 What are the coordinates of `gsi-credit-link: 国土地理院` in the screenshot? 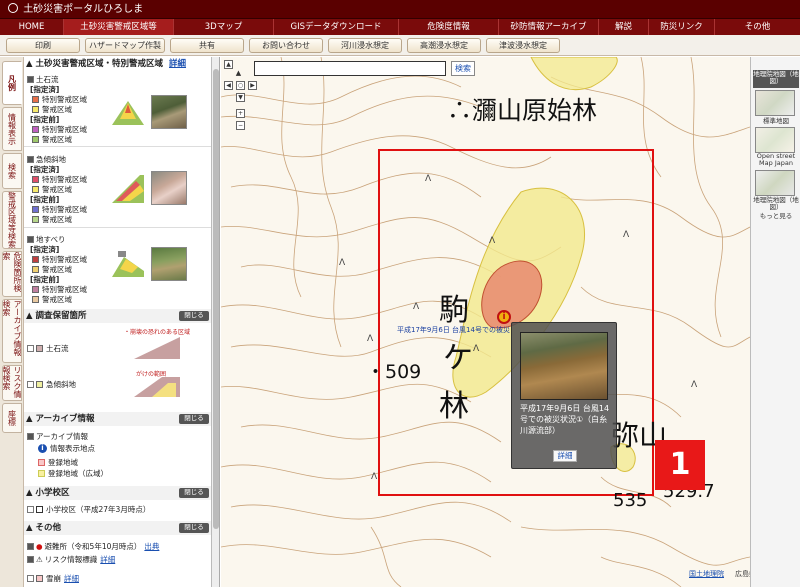 It's located at (706, 574).